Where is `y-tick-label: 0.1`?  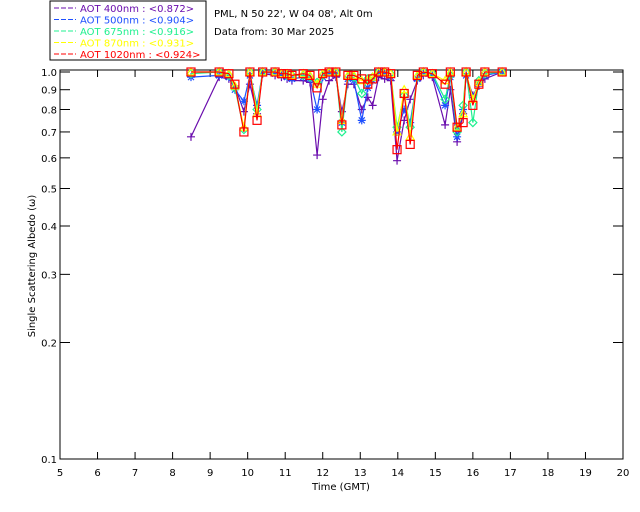 y-tick-label: 0.1 is located at coordinates (49, 460).